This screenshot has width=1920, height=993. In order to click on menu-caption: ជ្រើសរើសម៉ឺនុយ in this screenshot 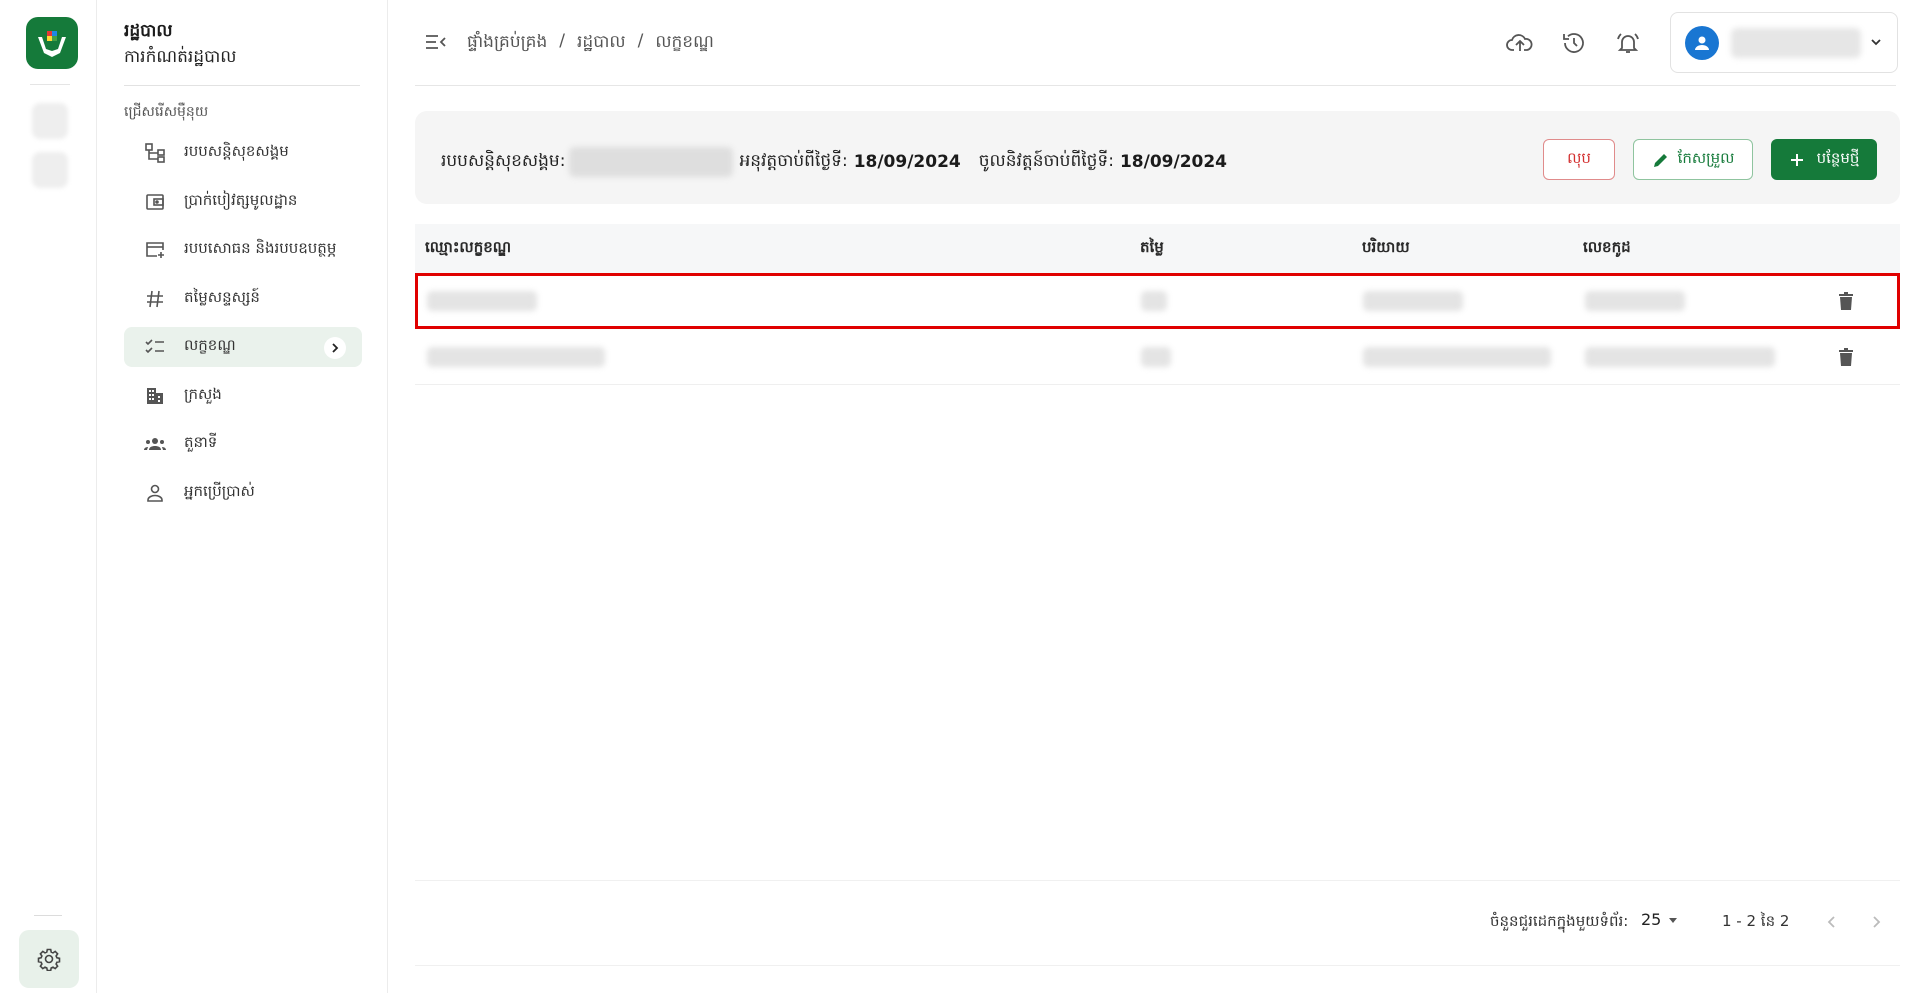, I will do `click(166, 112)`.